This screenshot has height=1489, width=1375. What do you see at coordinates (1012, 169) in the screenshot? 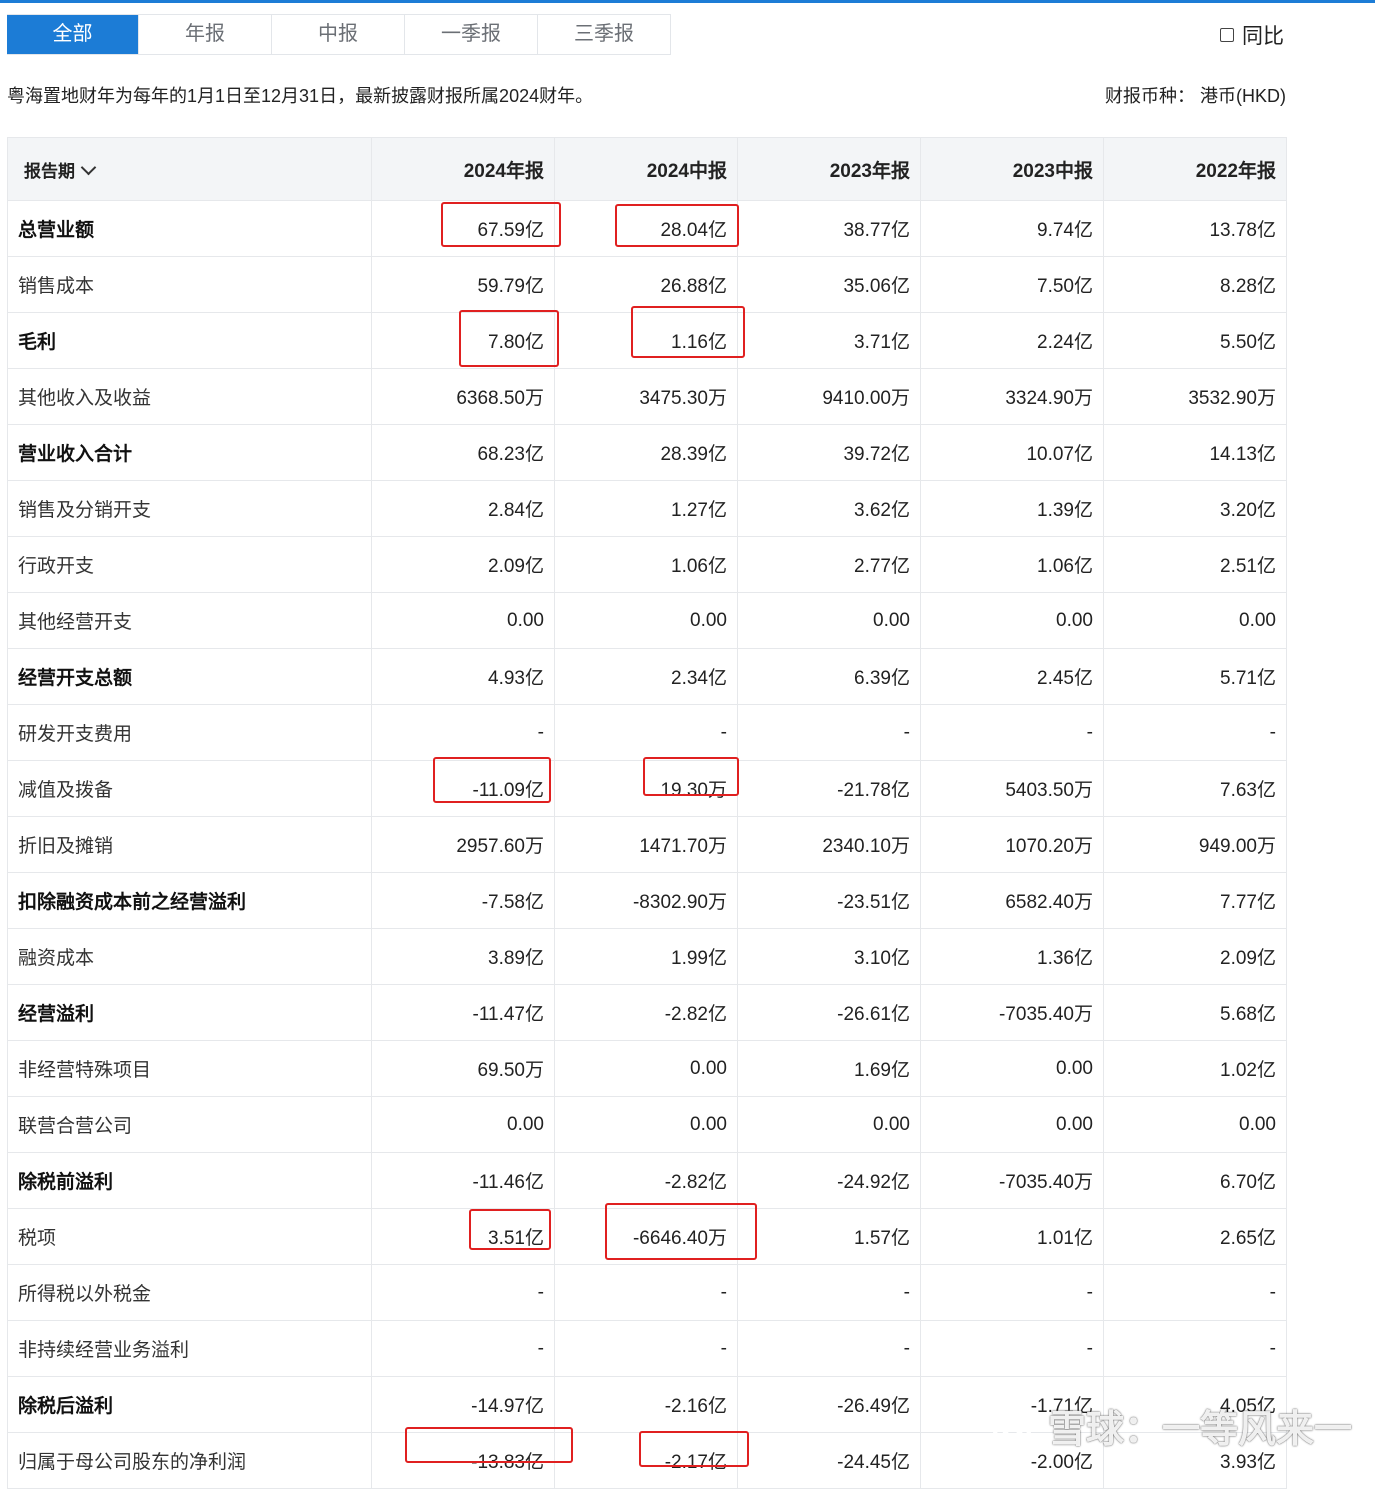
I see `column-header: 2023中报` at bounding box center [1012, 169].